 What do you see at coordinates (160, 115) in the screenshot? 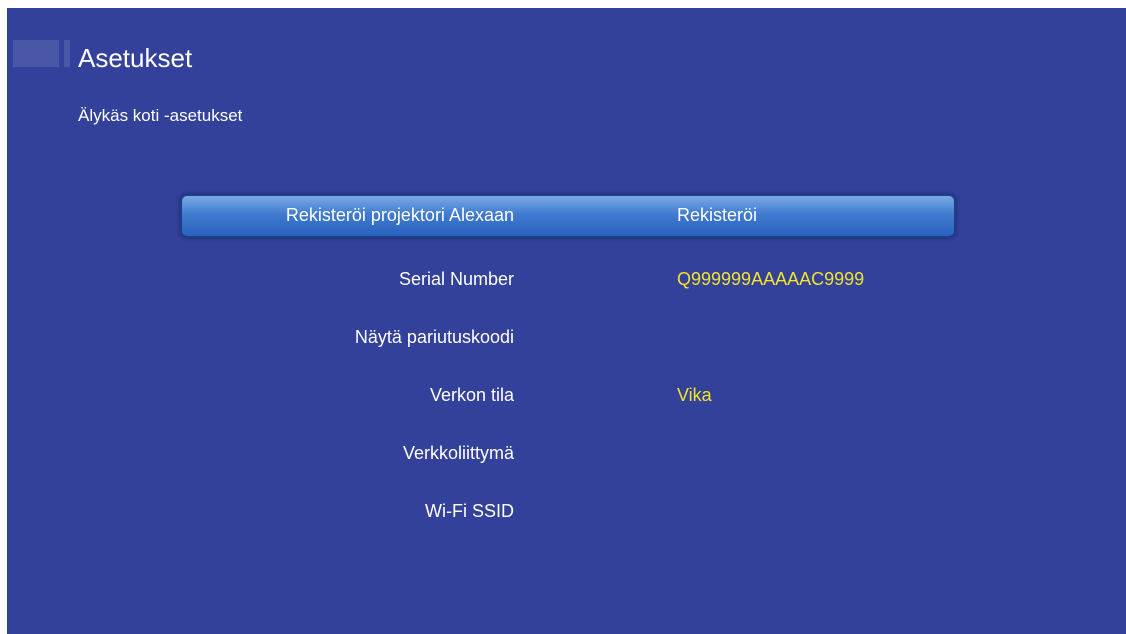
I see `page-subtitle: Älykäs koti -asetukset` at bounding box center [160, 115].